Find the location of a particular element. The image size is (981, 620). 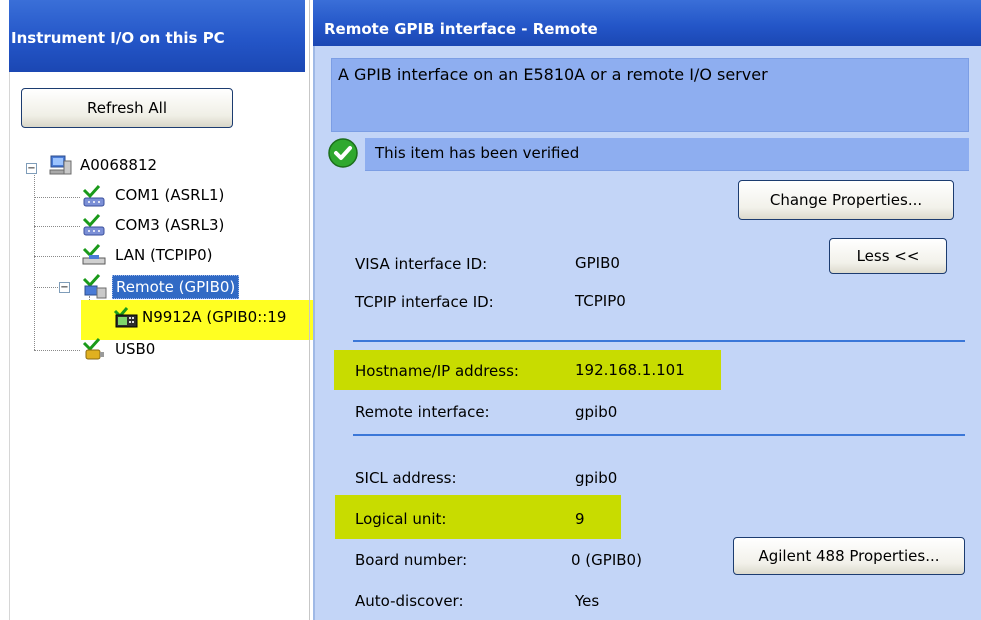

visa-interface-value: GPIB0 is located at coordinates (597, 263).